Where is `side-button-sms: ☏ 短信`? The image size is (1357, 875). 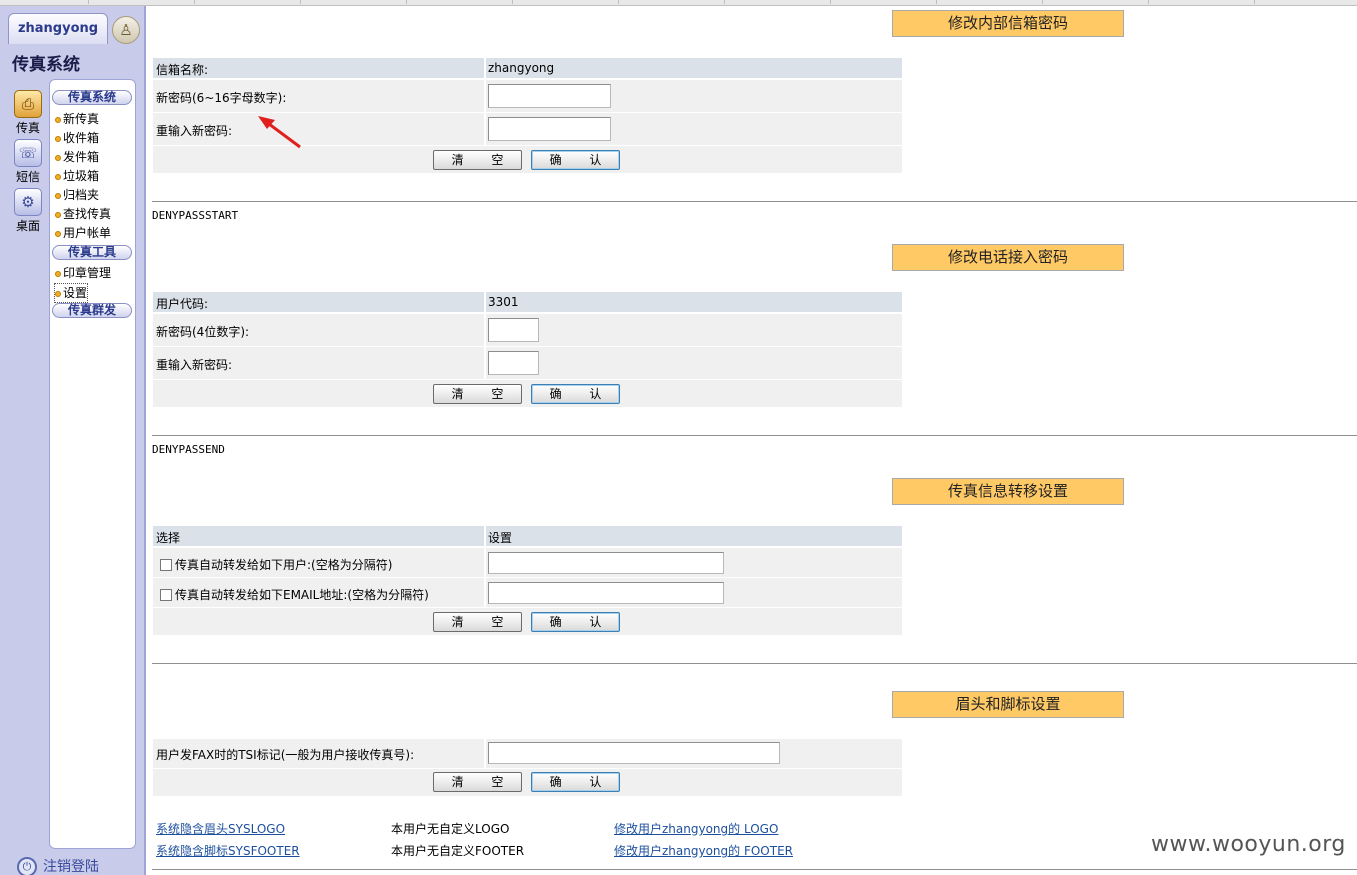
side-button-sms: ☏ 短信 is located at coordinates (28, 162).